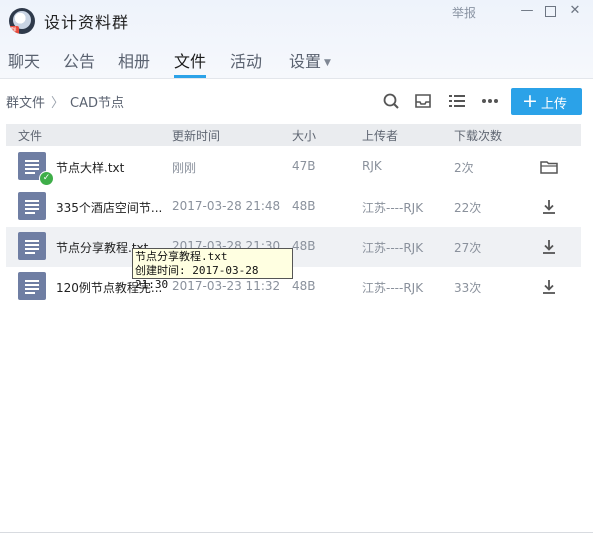 The height and width of the screenshot is (535, 593). I want to click on maximize-icon, so click(550, 11).